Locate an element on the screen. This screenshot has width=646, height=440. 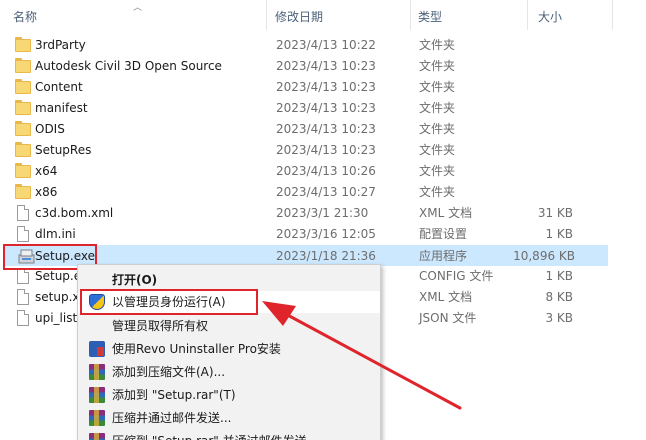
file-row: SetupRes 2023/4/13 10:23 文件夹 is located at coordinates (305, 150).